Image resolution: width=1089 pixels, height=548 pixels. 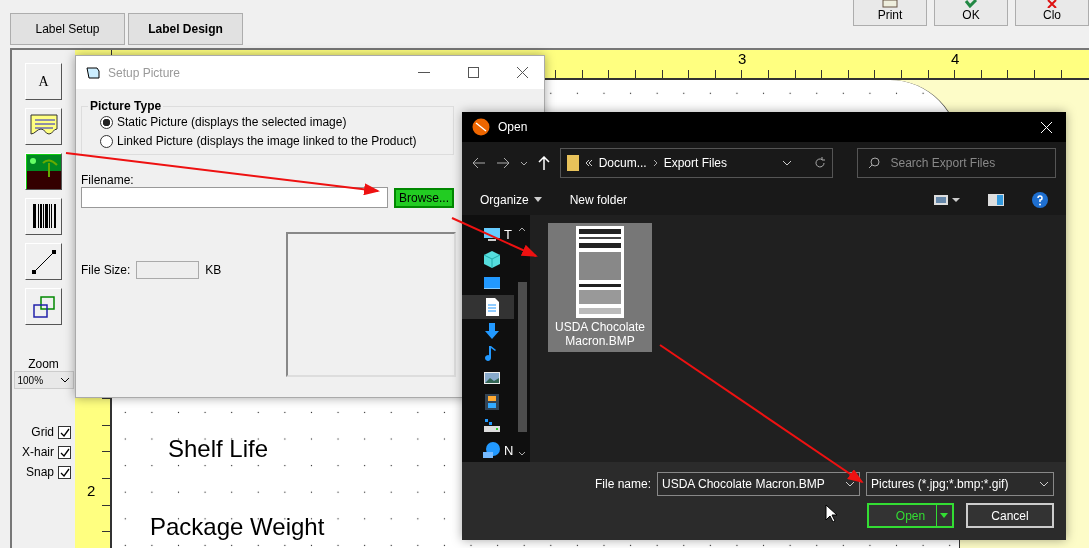 I want to click on filename-label: Filename:, so click(x=107, y=180).